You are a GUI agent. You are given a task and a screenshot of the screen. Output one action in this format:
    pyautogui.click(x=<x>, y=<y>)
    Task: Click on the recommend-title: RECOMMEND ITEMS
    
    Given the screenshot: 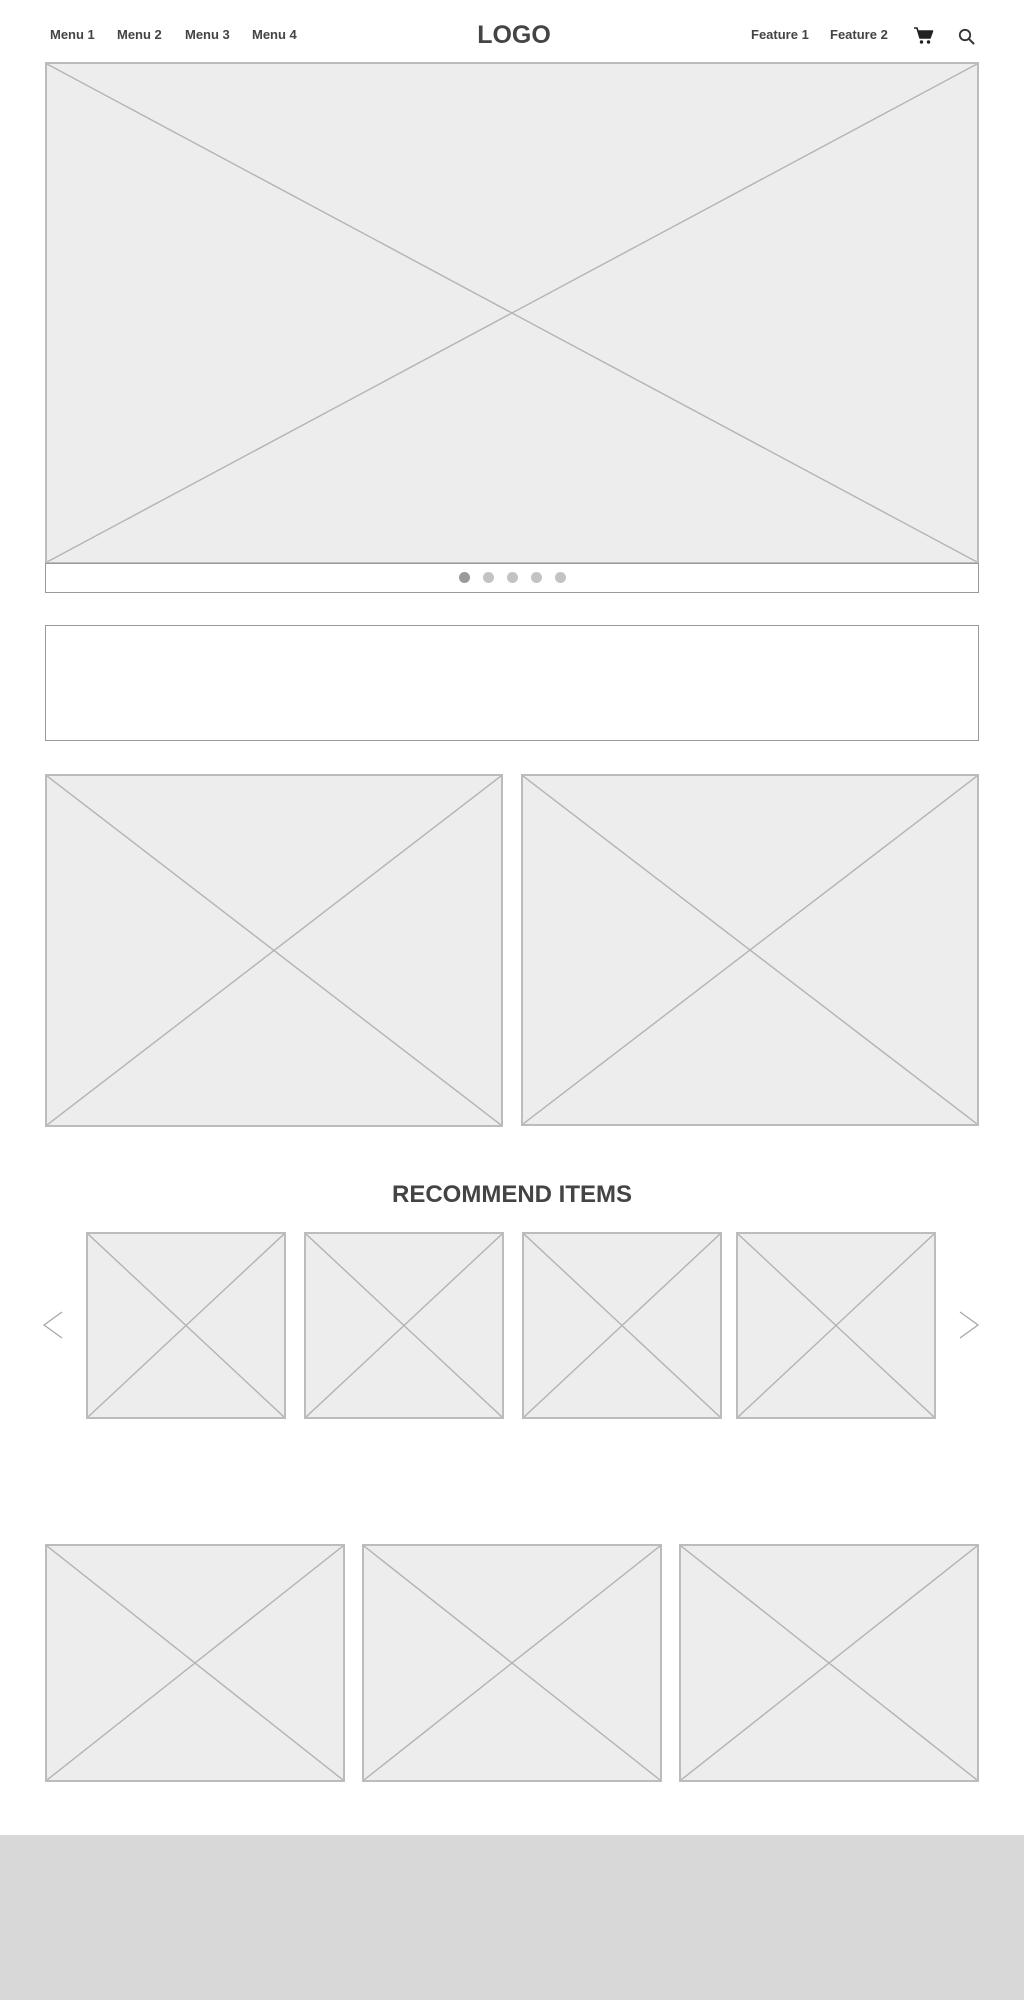 What is the action you would take?
    pyautogui.click(x=512, y=1194)
    